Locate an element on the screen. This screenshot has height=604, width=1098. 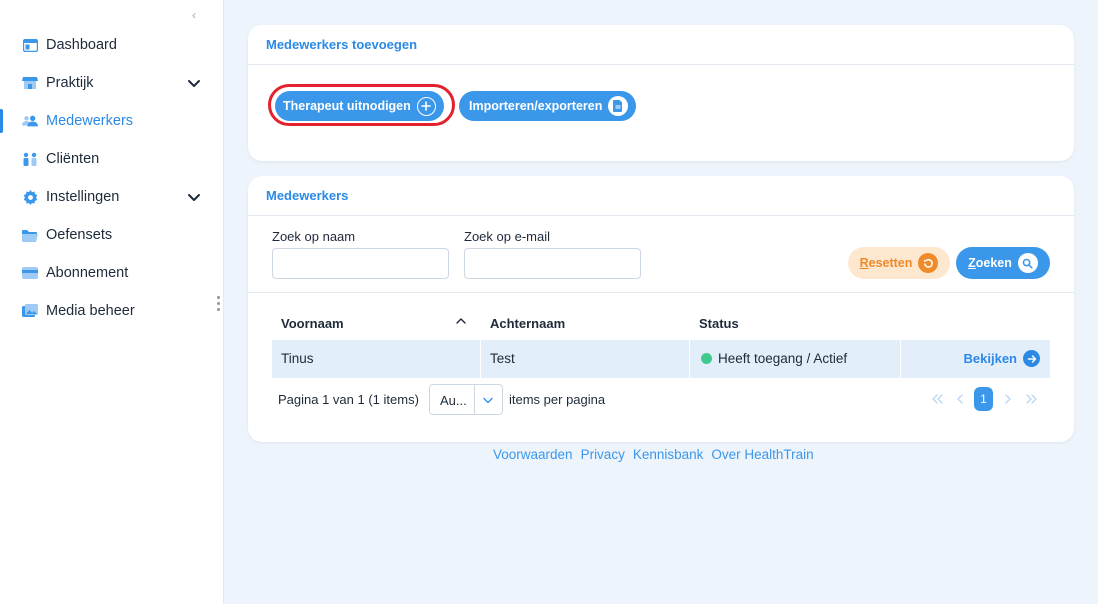
last-page-icon is located at coordinates (1032, 399).